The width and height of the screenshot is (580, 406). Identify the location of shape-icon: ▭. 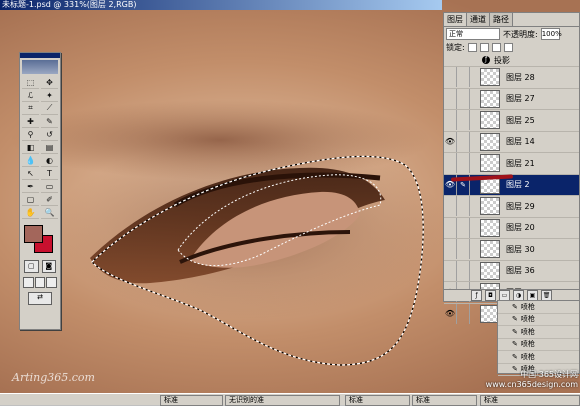
(49, 186).